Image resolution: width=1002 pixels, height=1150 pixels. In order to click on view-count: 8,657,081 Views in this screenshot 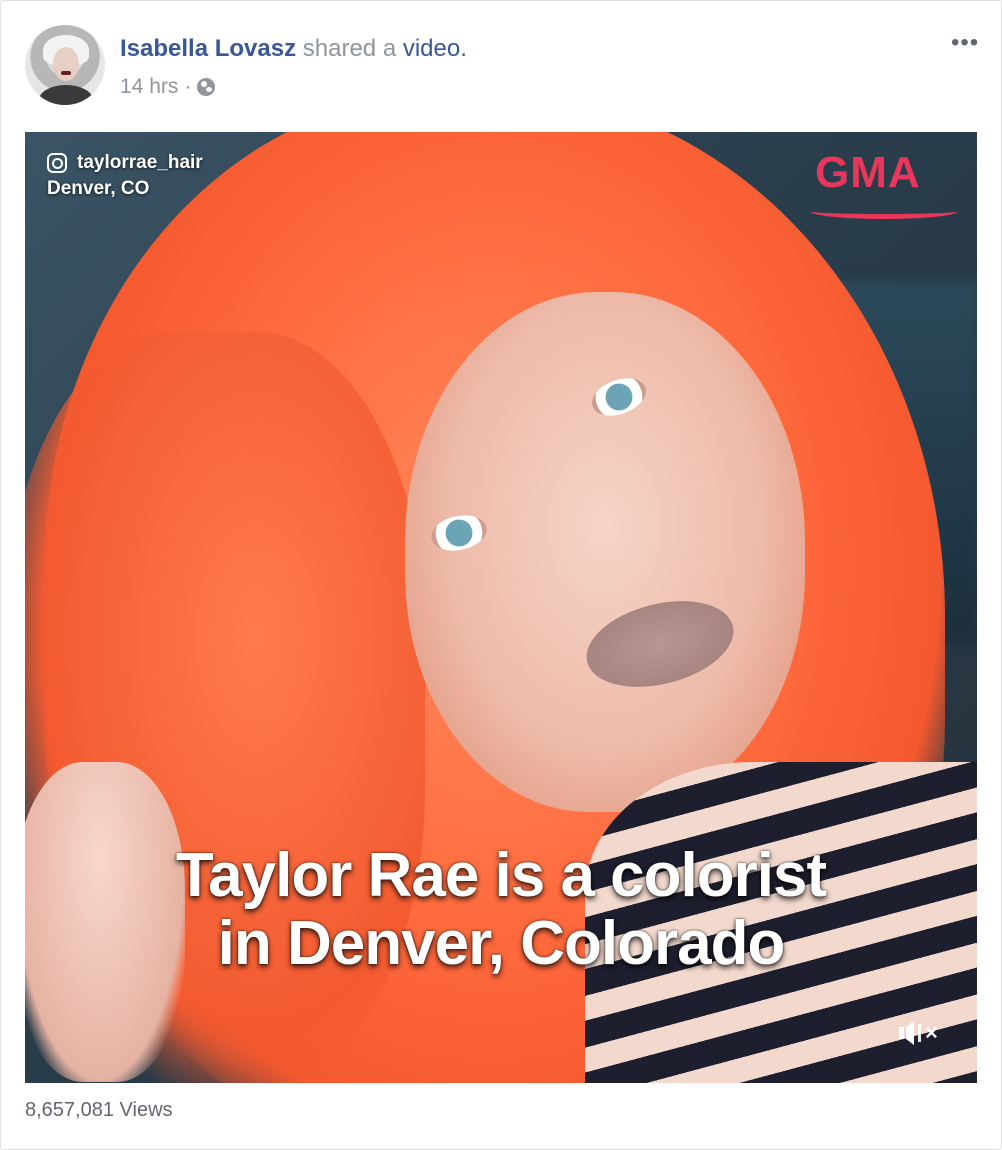, I will do `click(99, 1110)`.